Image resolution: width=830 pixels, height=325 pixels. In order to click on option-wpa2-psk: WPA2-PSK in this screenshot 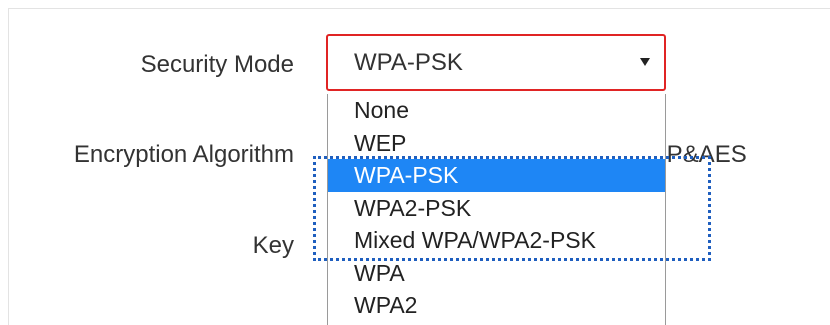, I will do `click(496, 208)`.